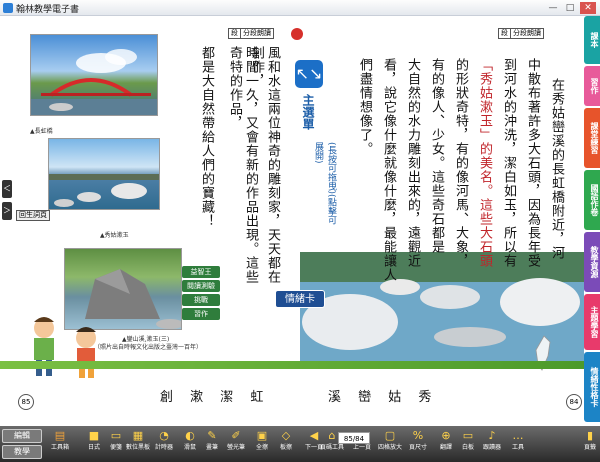  What do you see at coordinates (65, 347) in the screenshot?
I see `children-illustration` at bounding box center [65, 347].